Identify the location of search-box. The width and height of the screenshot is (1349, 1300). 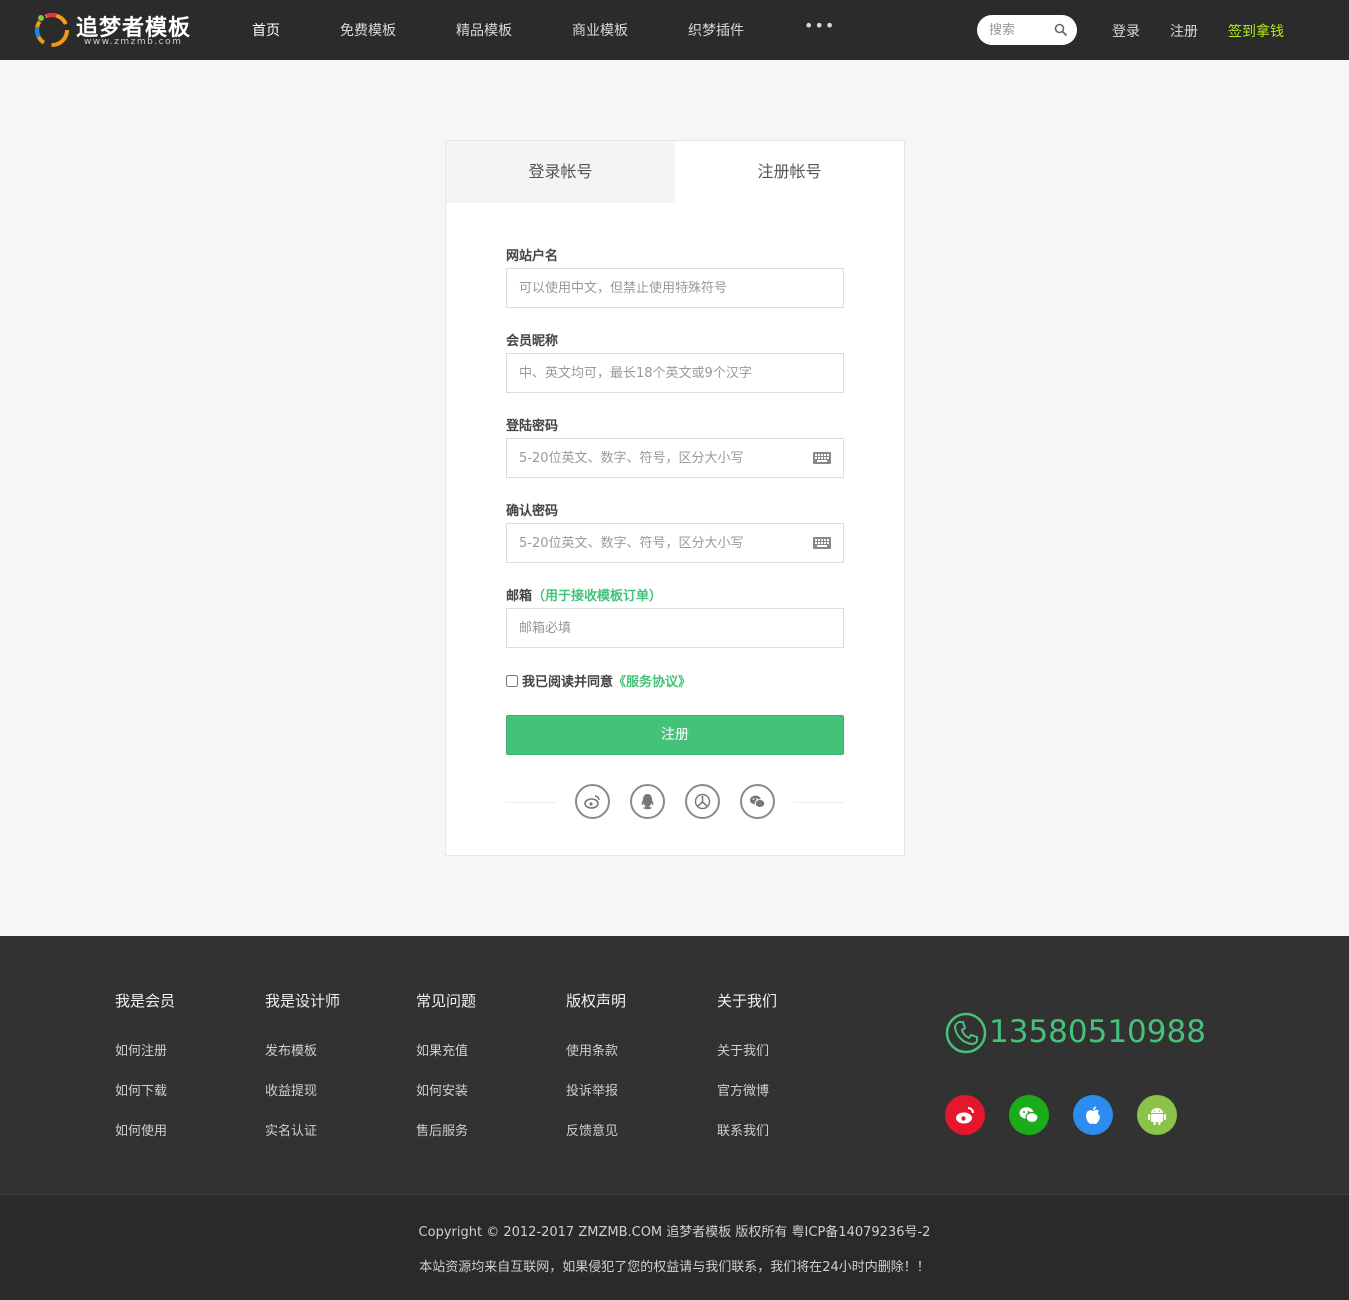
(1027, 30).